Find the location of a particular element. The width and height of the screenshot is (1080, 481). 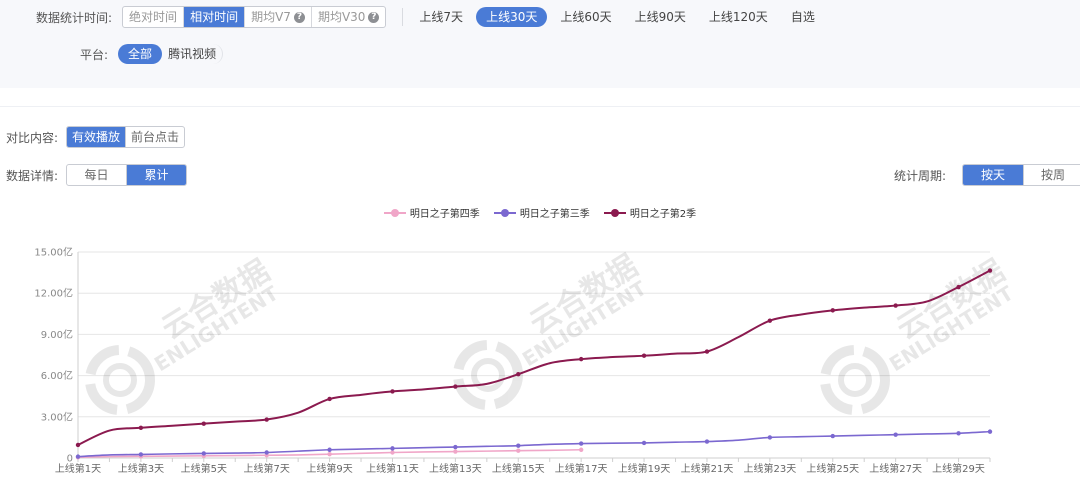

x-tick-label: 上线第13天 is located at coordinates (455, 468).